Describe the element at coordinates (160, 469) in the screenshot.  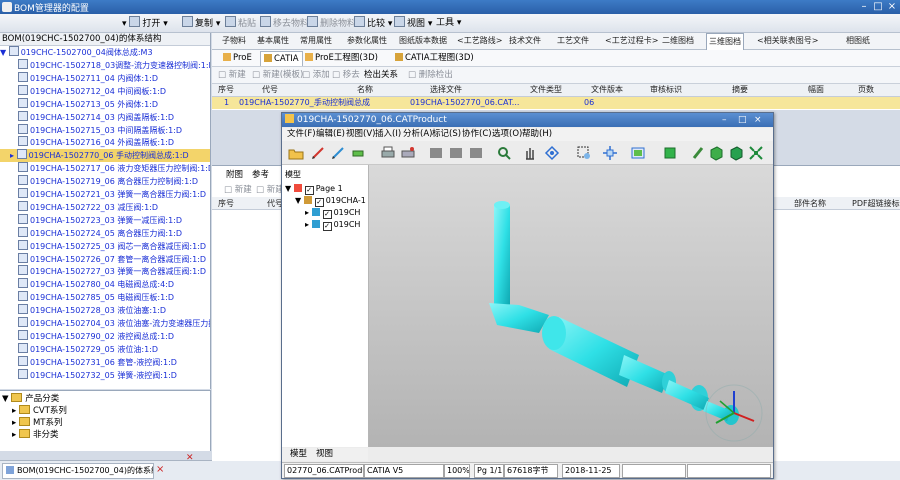
I see `close-tab-icon: ×` at that location.